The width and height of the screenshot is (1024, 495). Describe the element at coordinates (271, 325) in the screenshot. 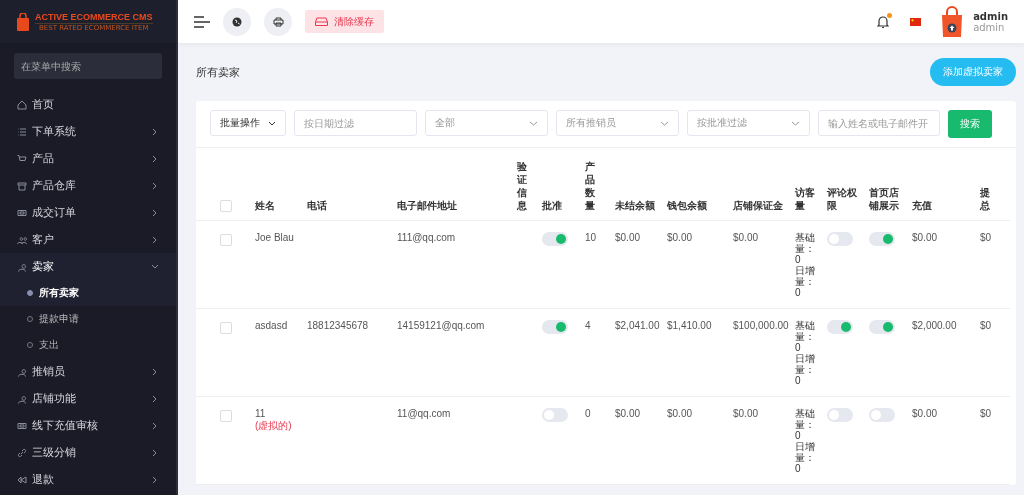

I see `seller-name: asdasd` at that location.